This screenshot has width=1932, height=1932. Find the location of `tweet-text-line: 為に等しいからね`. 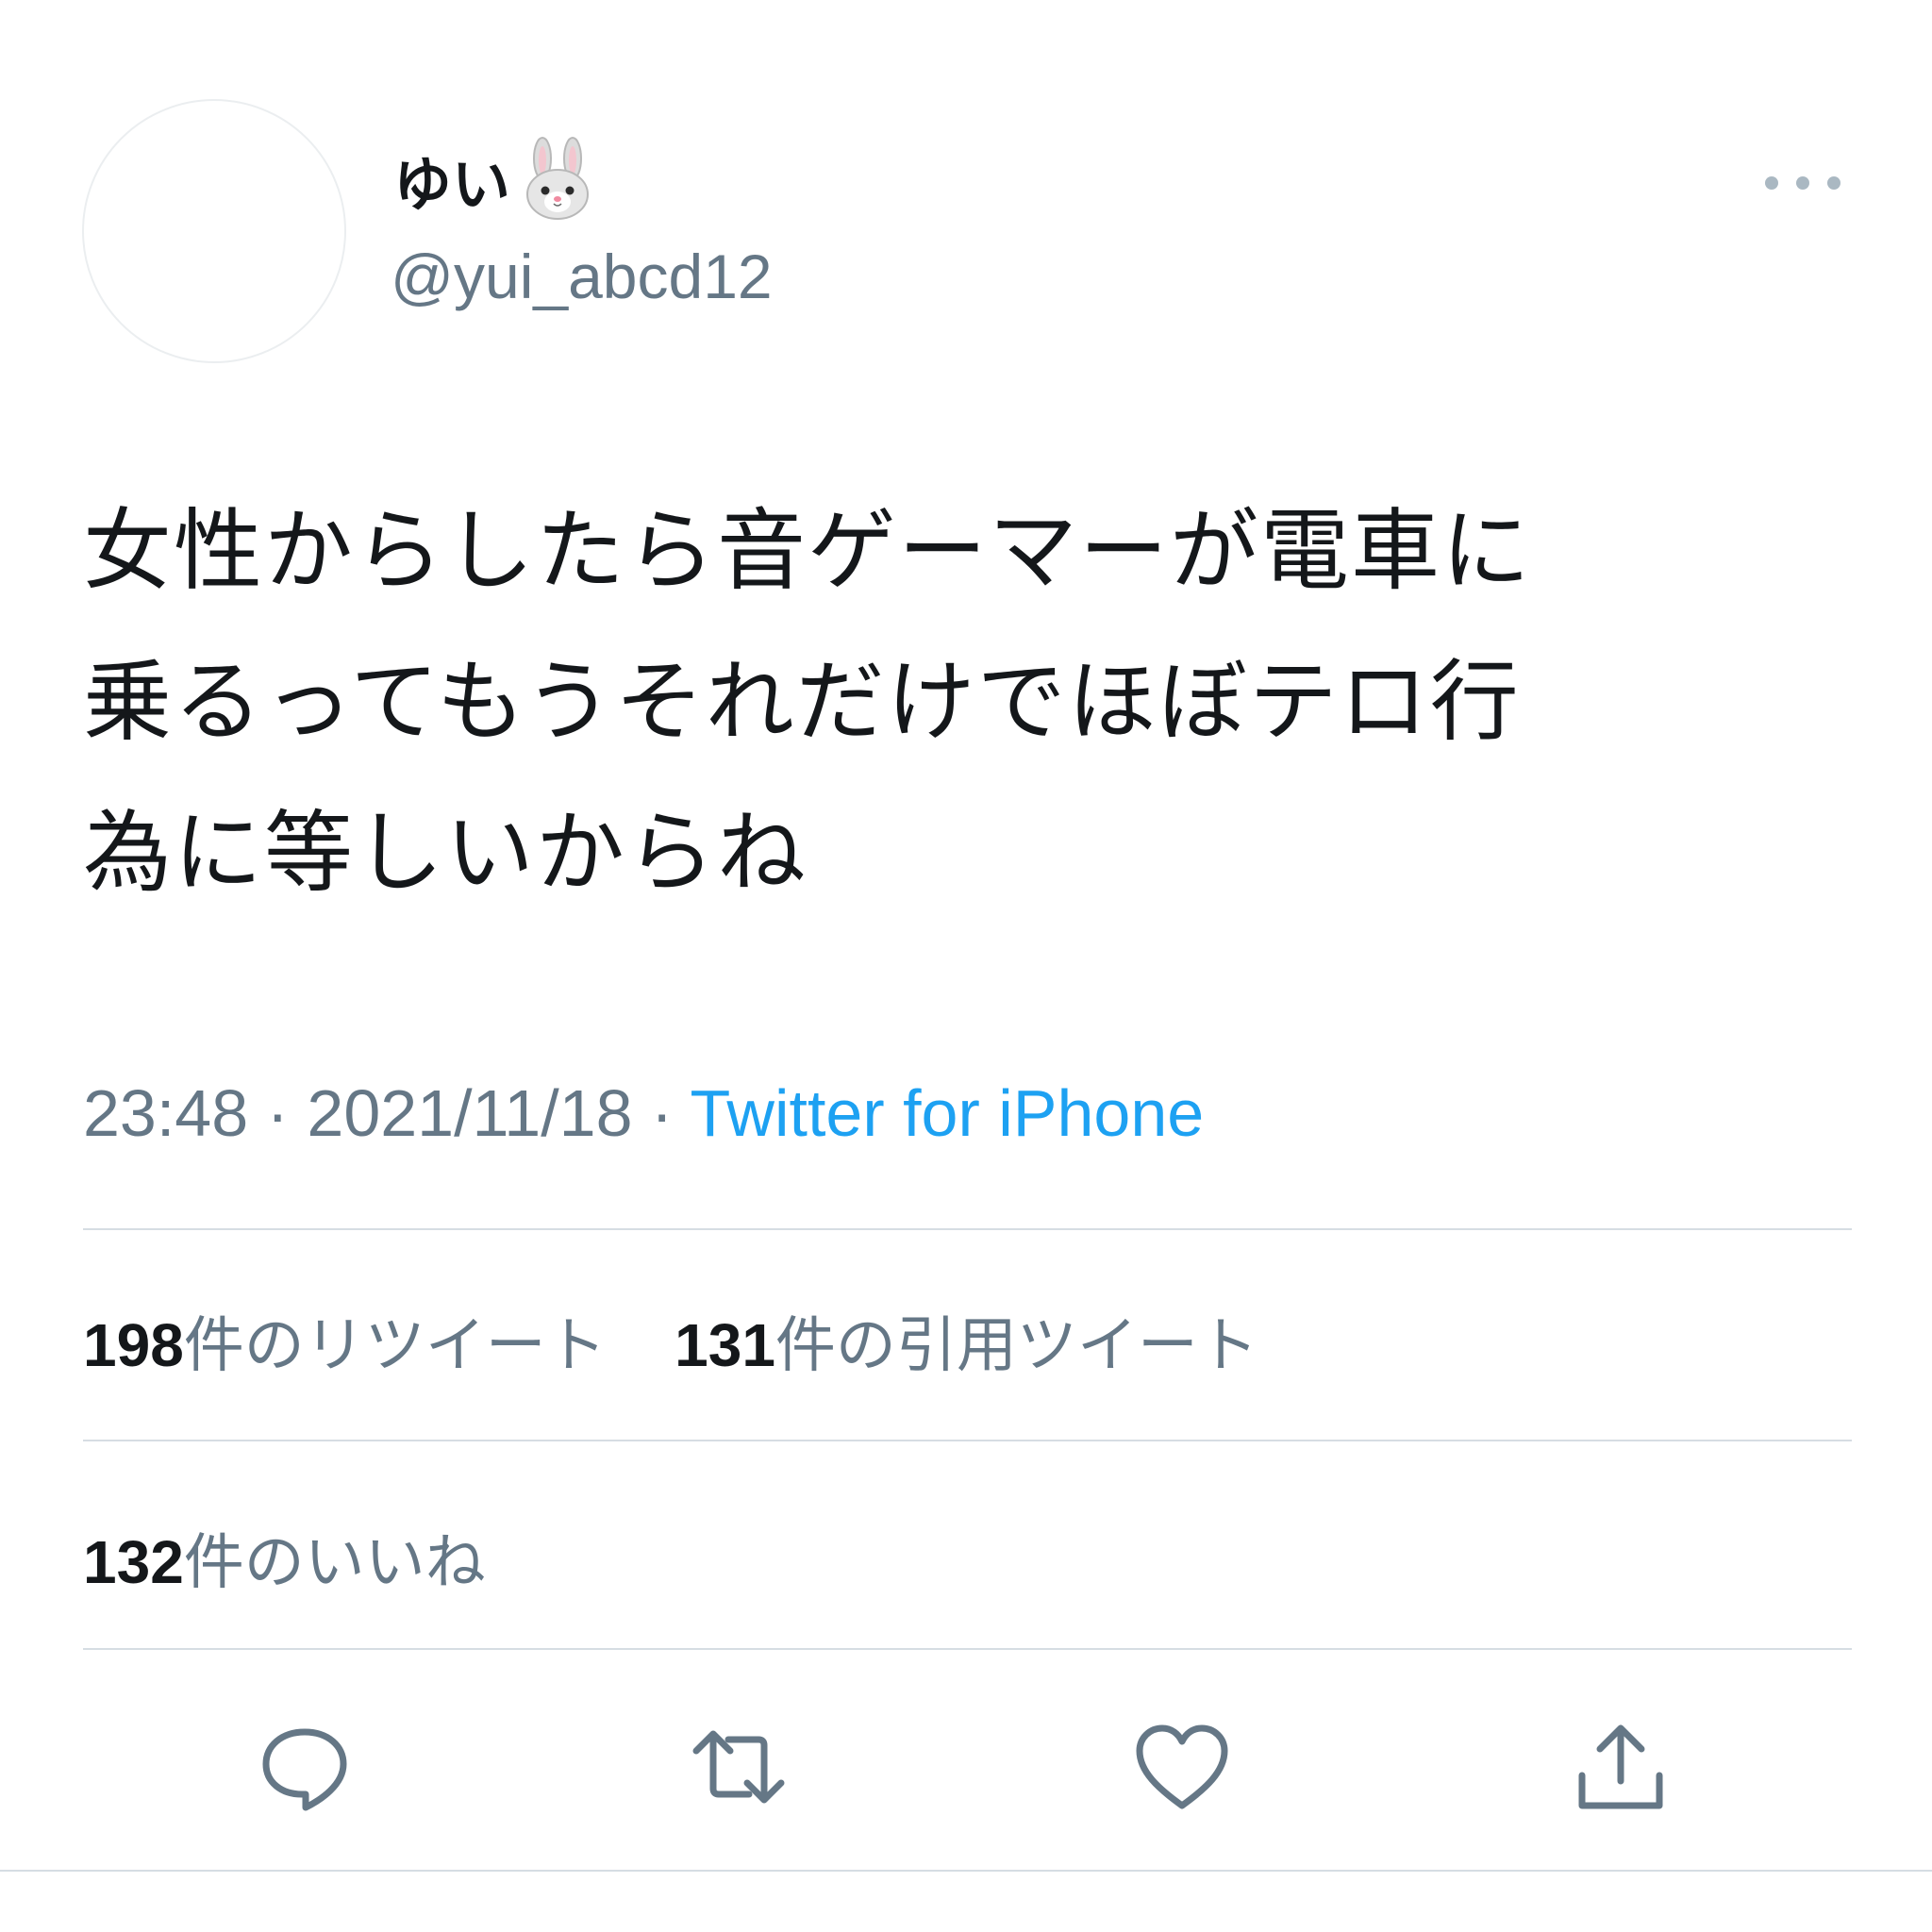

tweet-text-line: 為に等しいからね is located at coordinates (445, 854).